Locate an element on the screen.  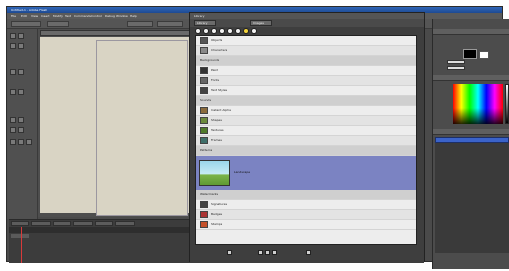
resize-grip-icon is located at coordinates (308, 252).